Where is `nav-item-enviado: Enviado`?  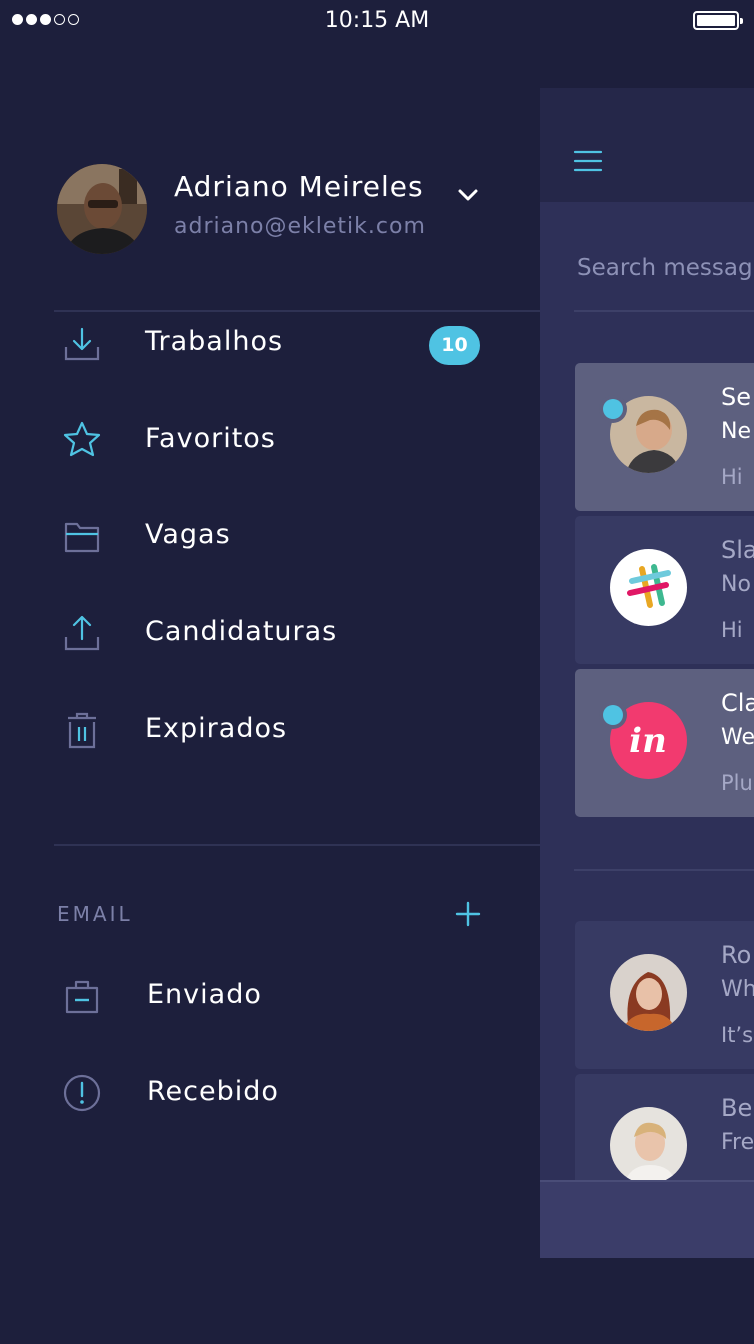
nav-item-enviado: Enviado is located at coordinates (274, 996).